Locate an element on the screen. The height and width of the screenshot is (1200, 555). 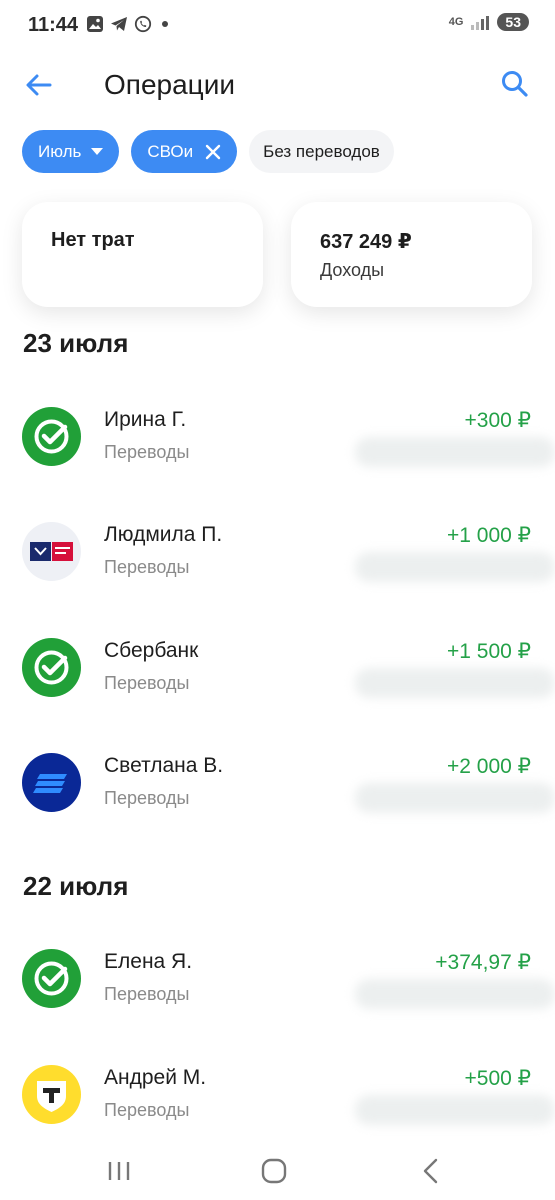
more-notifications-dot is located at coordinates (165, 24).